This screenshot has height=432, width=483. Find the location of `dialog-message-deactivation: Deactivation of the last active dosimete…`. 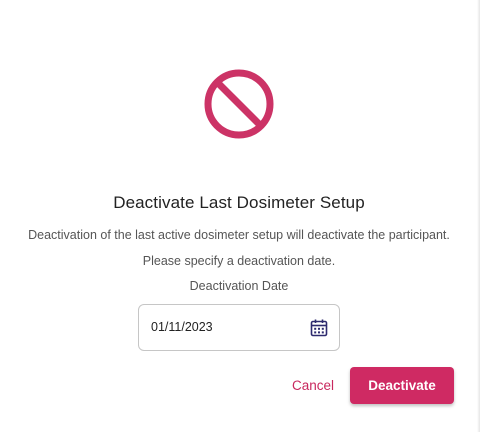

dialog-message-deactivation: Deactivation of the last active dosimete… is located at coordinates (239, 235).